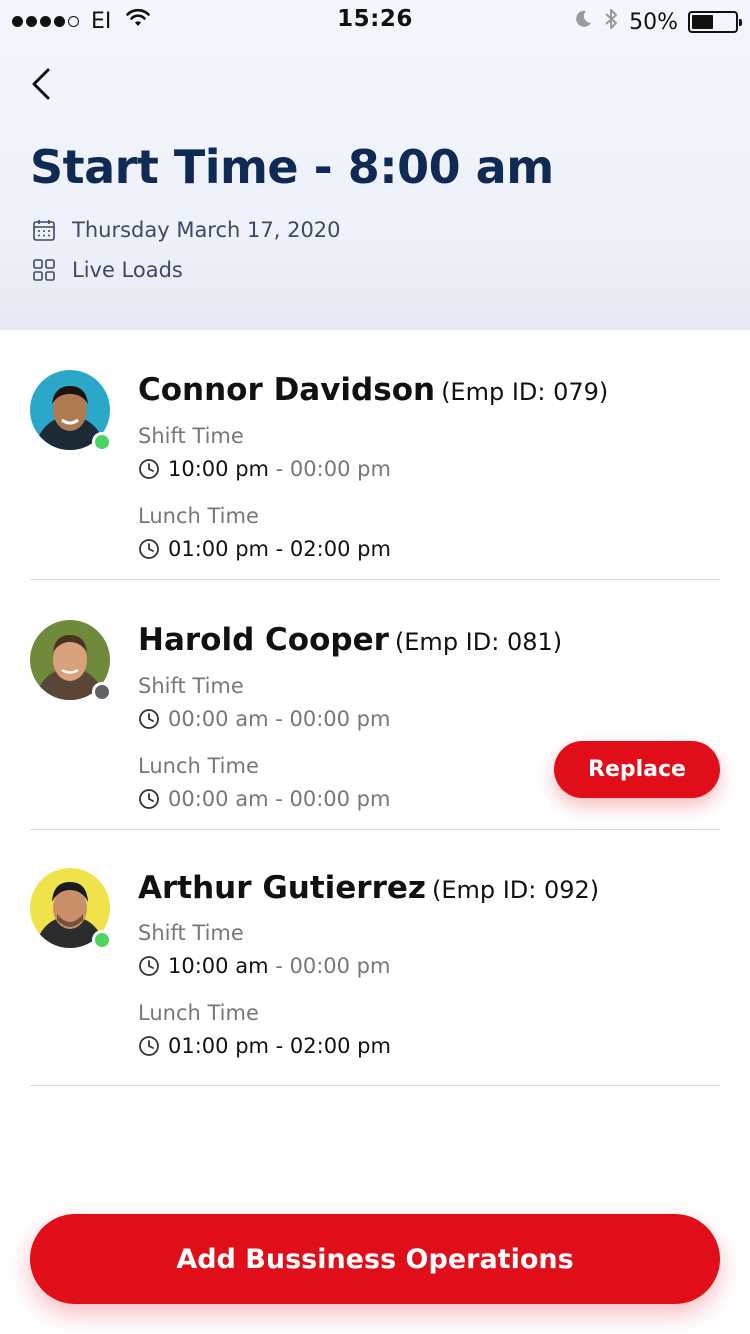 The image size is (750, 1334). I want to click on shift-start: 10:00 pm, so click(218, 469).